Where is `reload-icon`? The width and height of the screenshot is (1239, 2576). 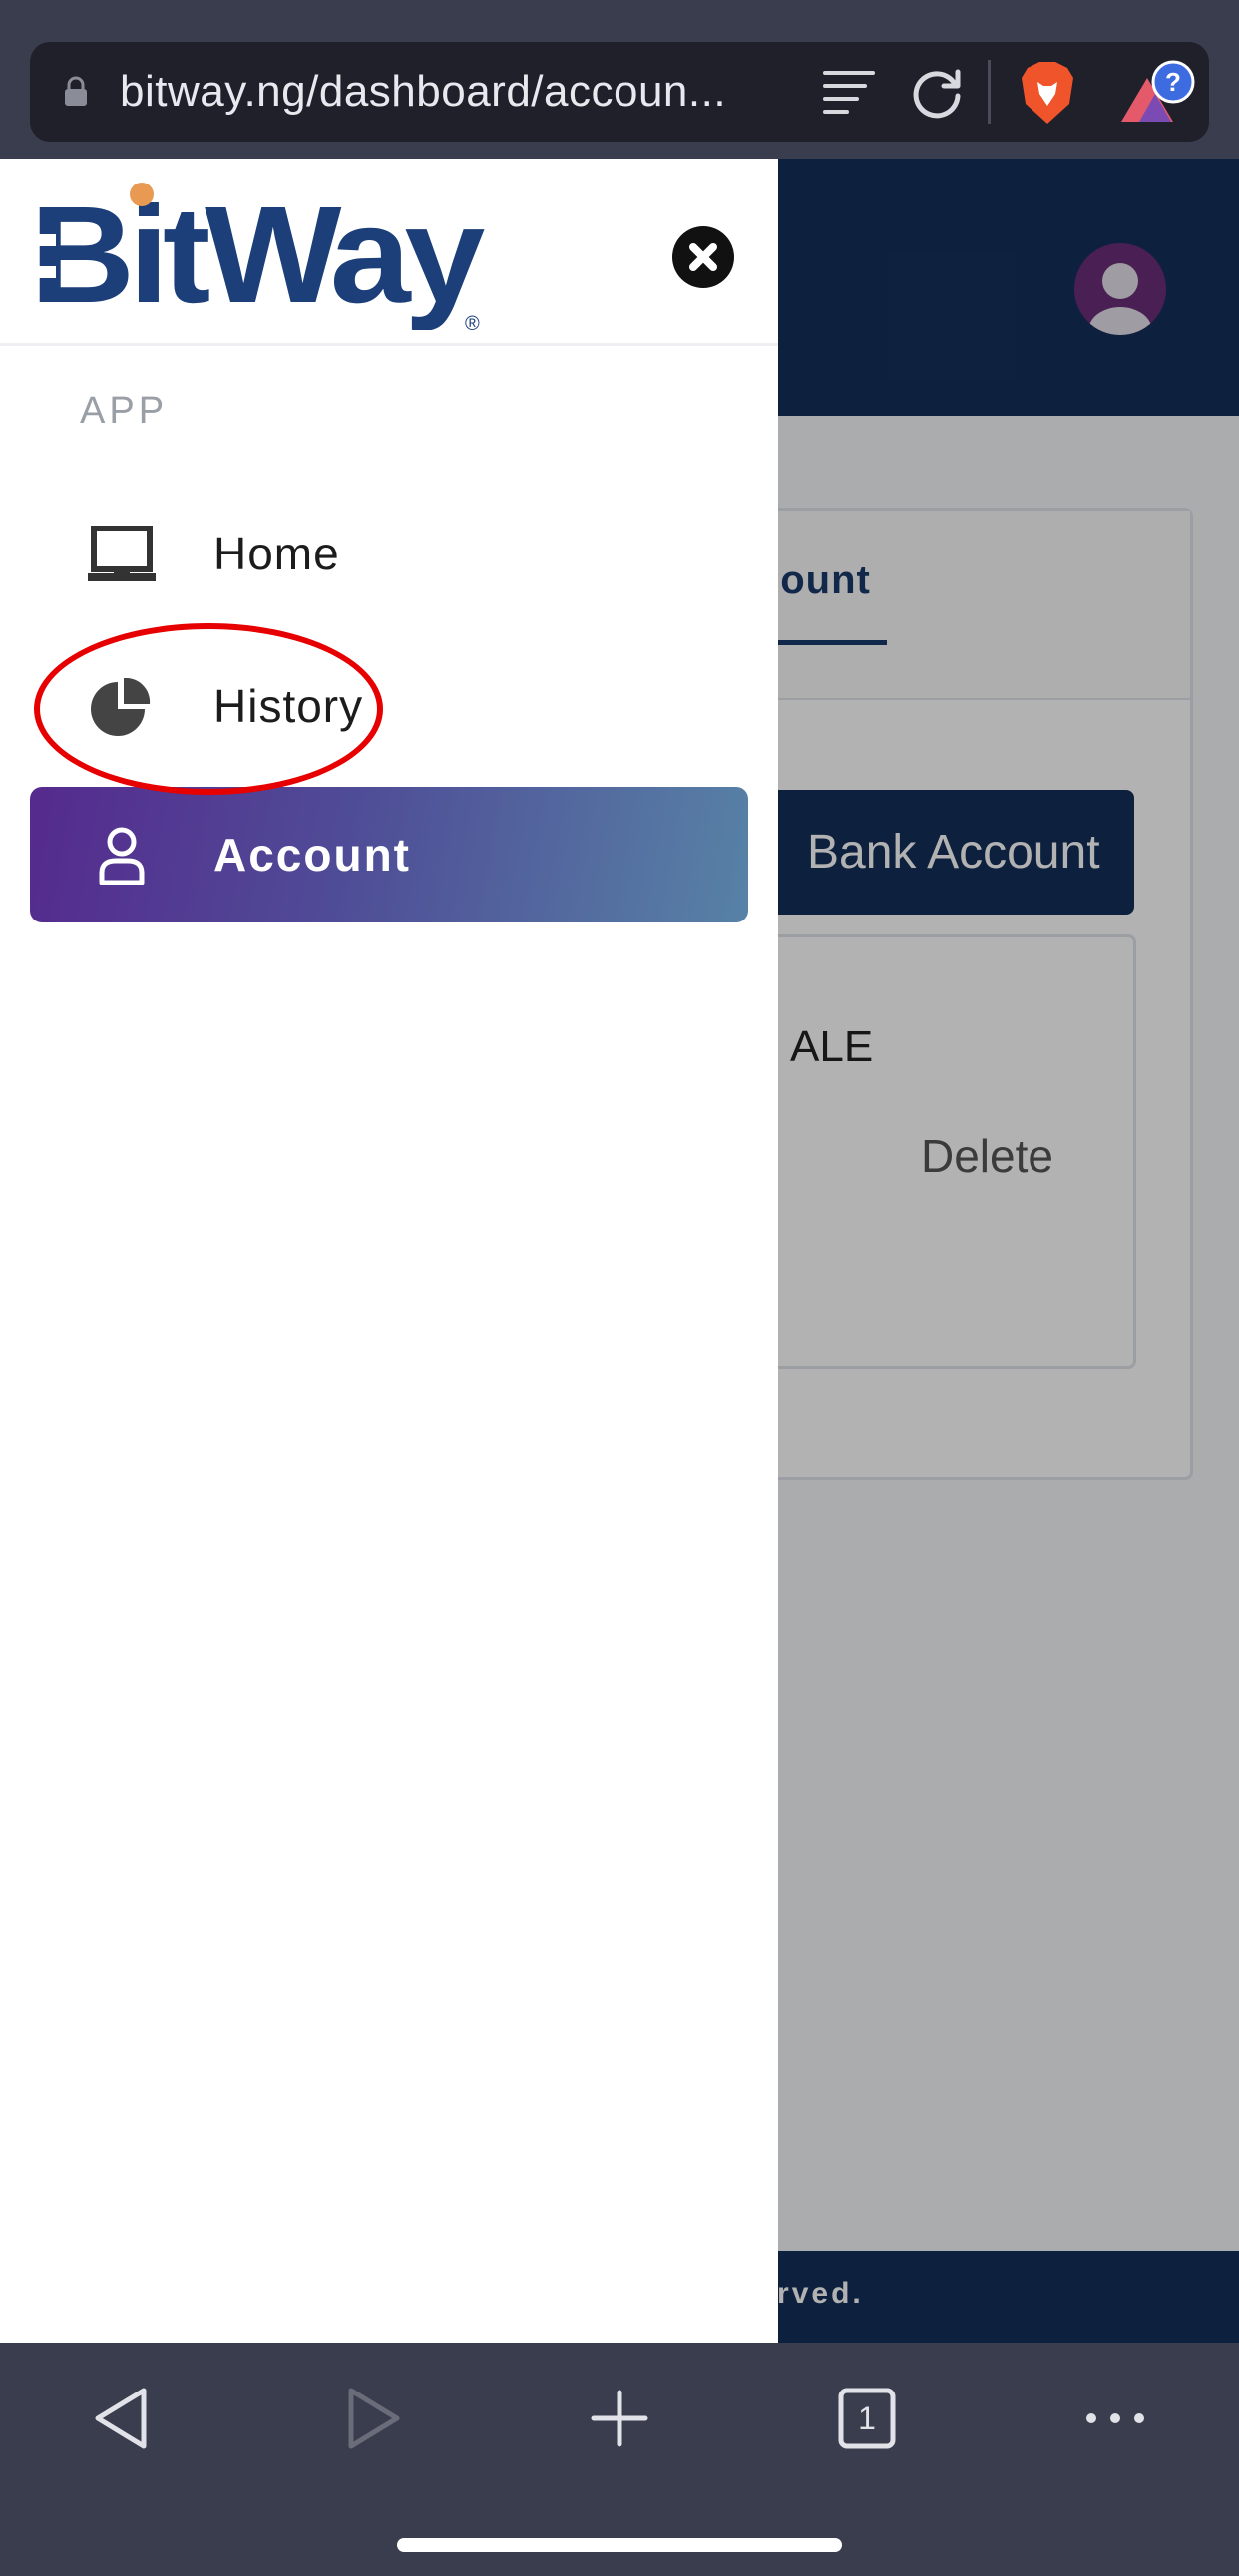
reload-icon is located at coordinates (937, 93).